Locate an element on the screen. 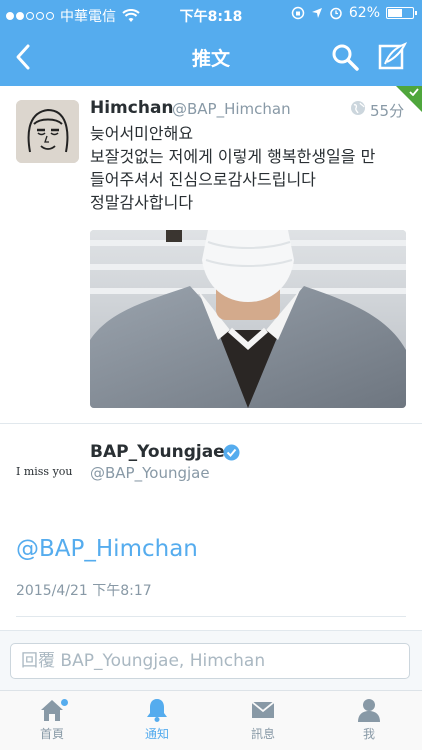 The image size is (422, 750). reply-input is located at coordinates (210, 661).